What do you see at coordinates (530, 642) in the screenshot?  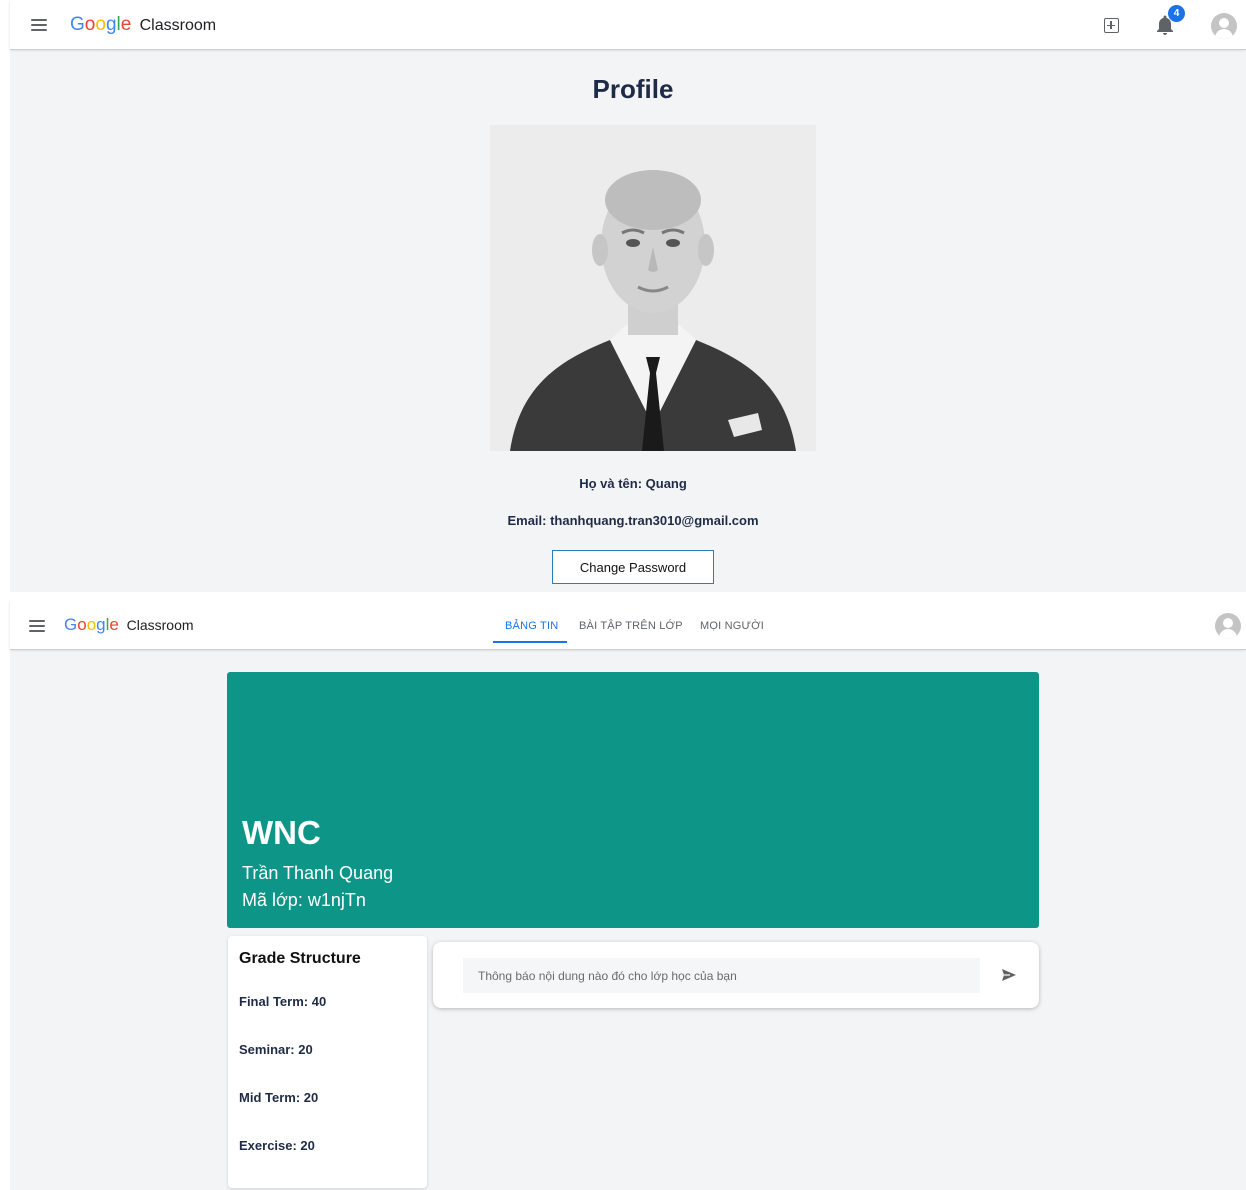 I see `active-tab-indicator` at bounding box center [530, 642].